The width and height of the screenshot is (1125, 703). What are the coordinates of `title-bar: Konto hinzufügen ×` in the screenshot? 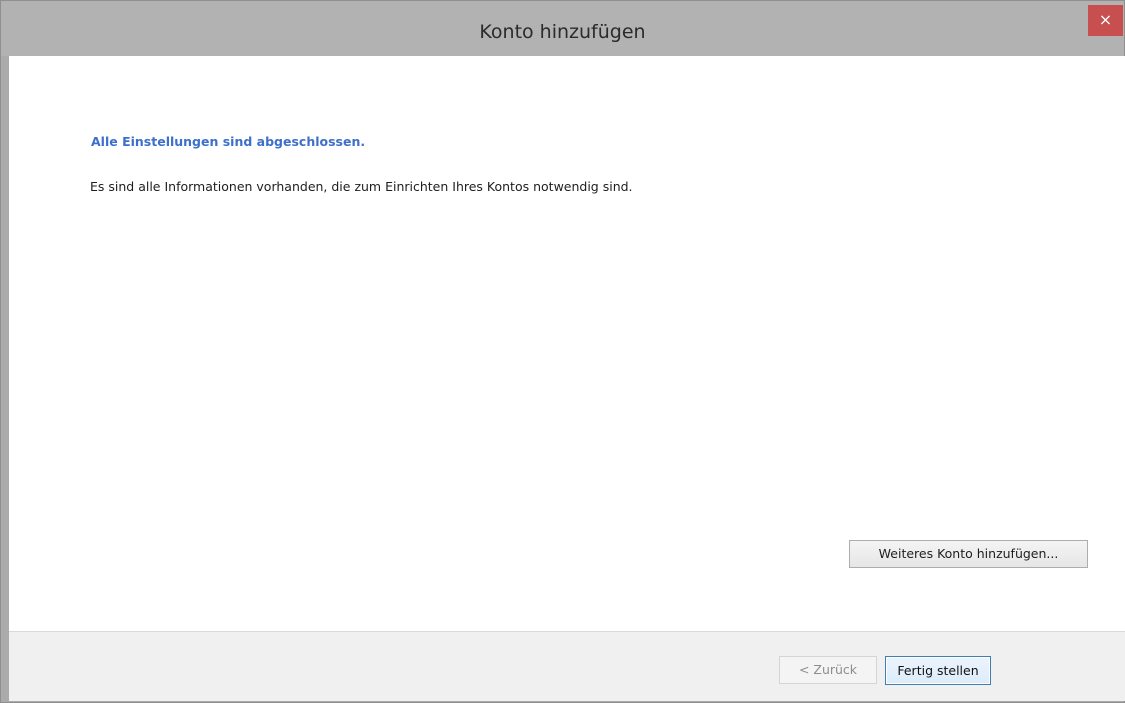 It's located at (562, 28).